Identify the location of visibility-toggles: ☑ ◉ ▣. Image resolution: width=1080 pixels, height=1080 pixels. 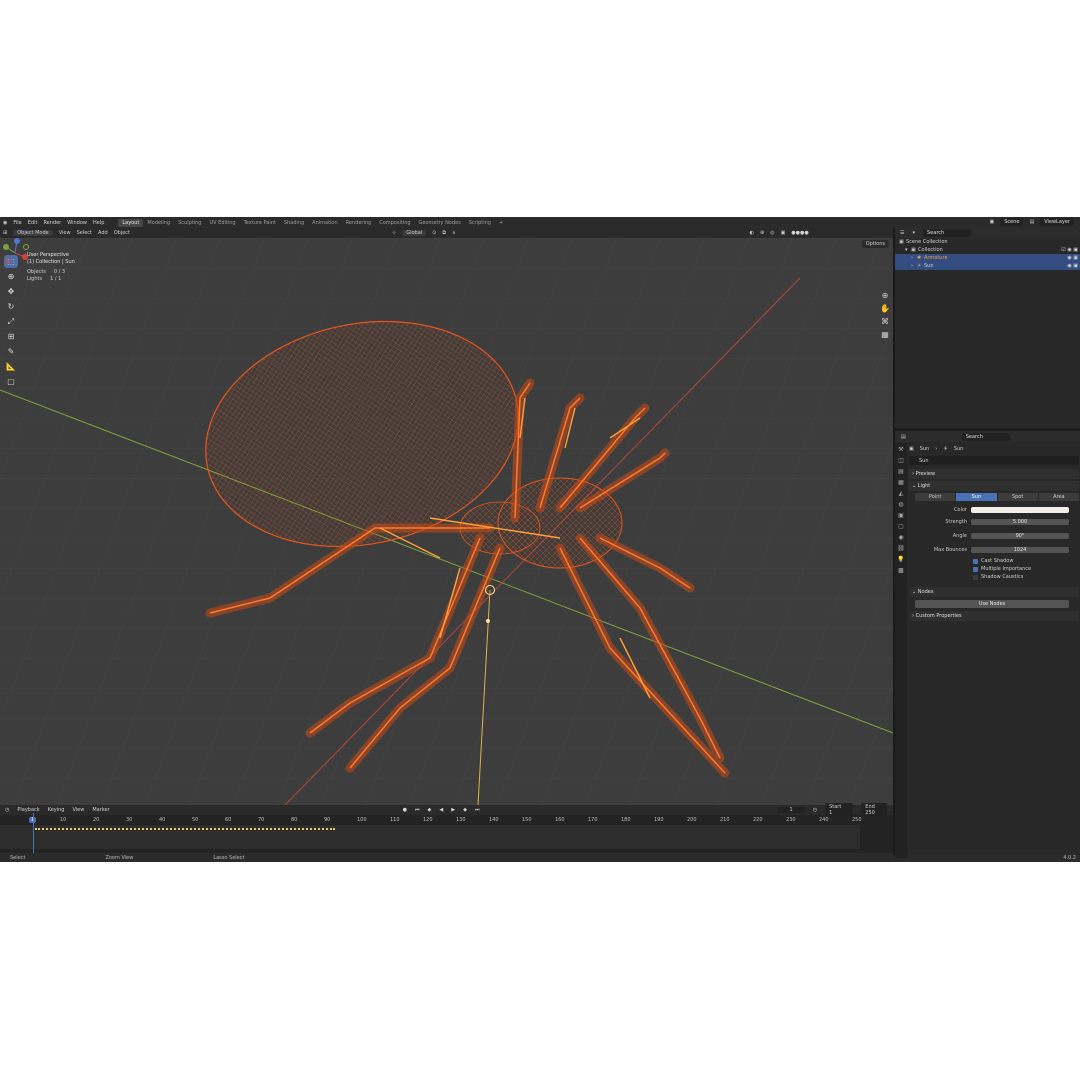
(1069, 250).